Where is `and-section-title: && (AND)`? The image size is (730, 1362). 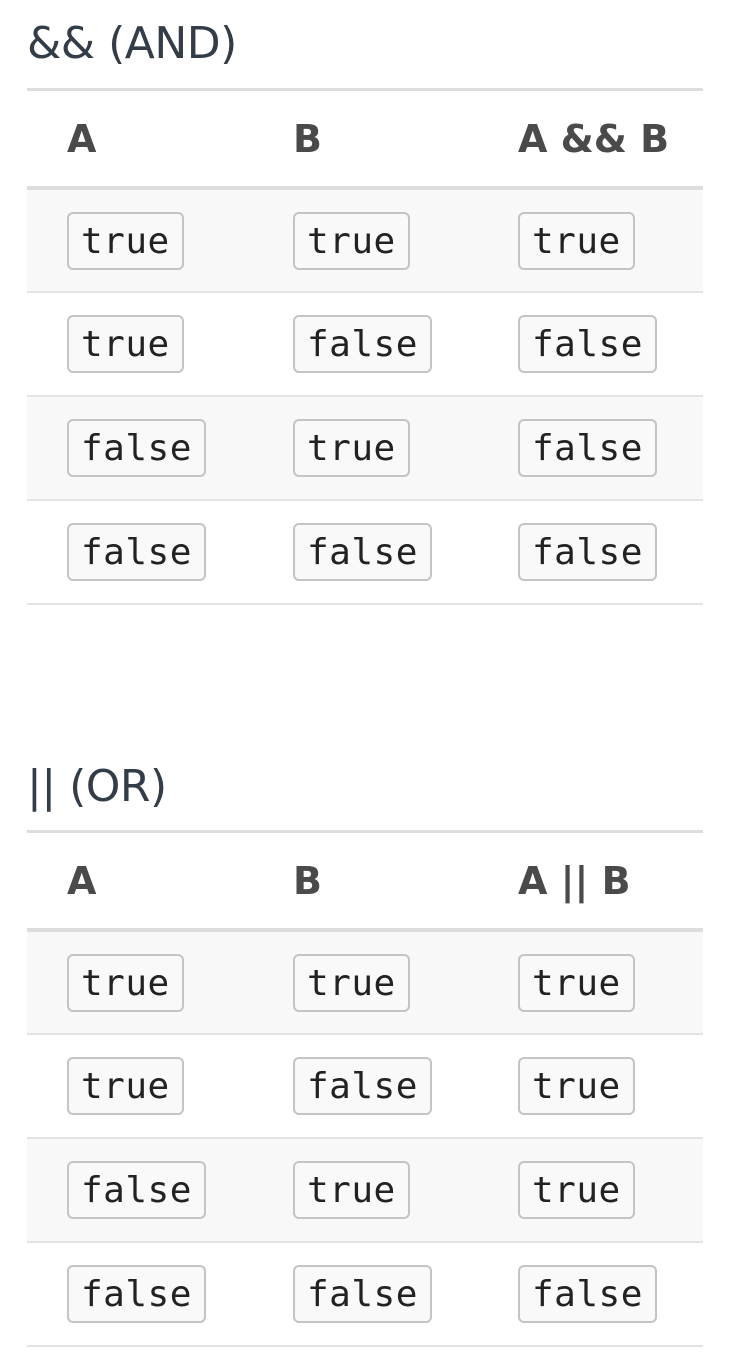
and-section-title: && (AND) is located at coordinates (365, 45).